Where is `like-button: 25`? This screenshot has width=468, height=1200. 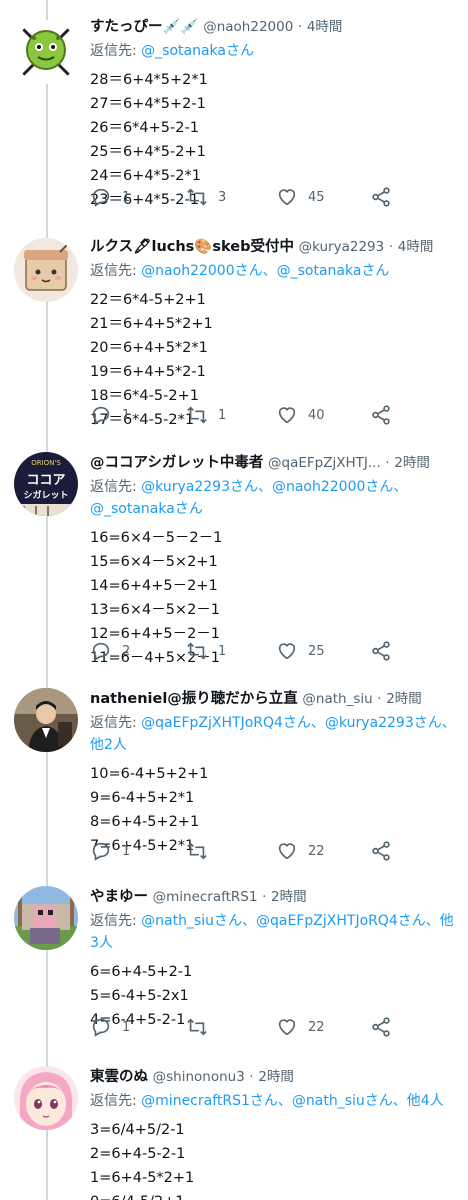
like-button: 25 is located at coordinates (300, 651).